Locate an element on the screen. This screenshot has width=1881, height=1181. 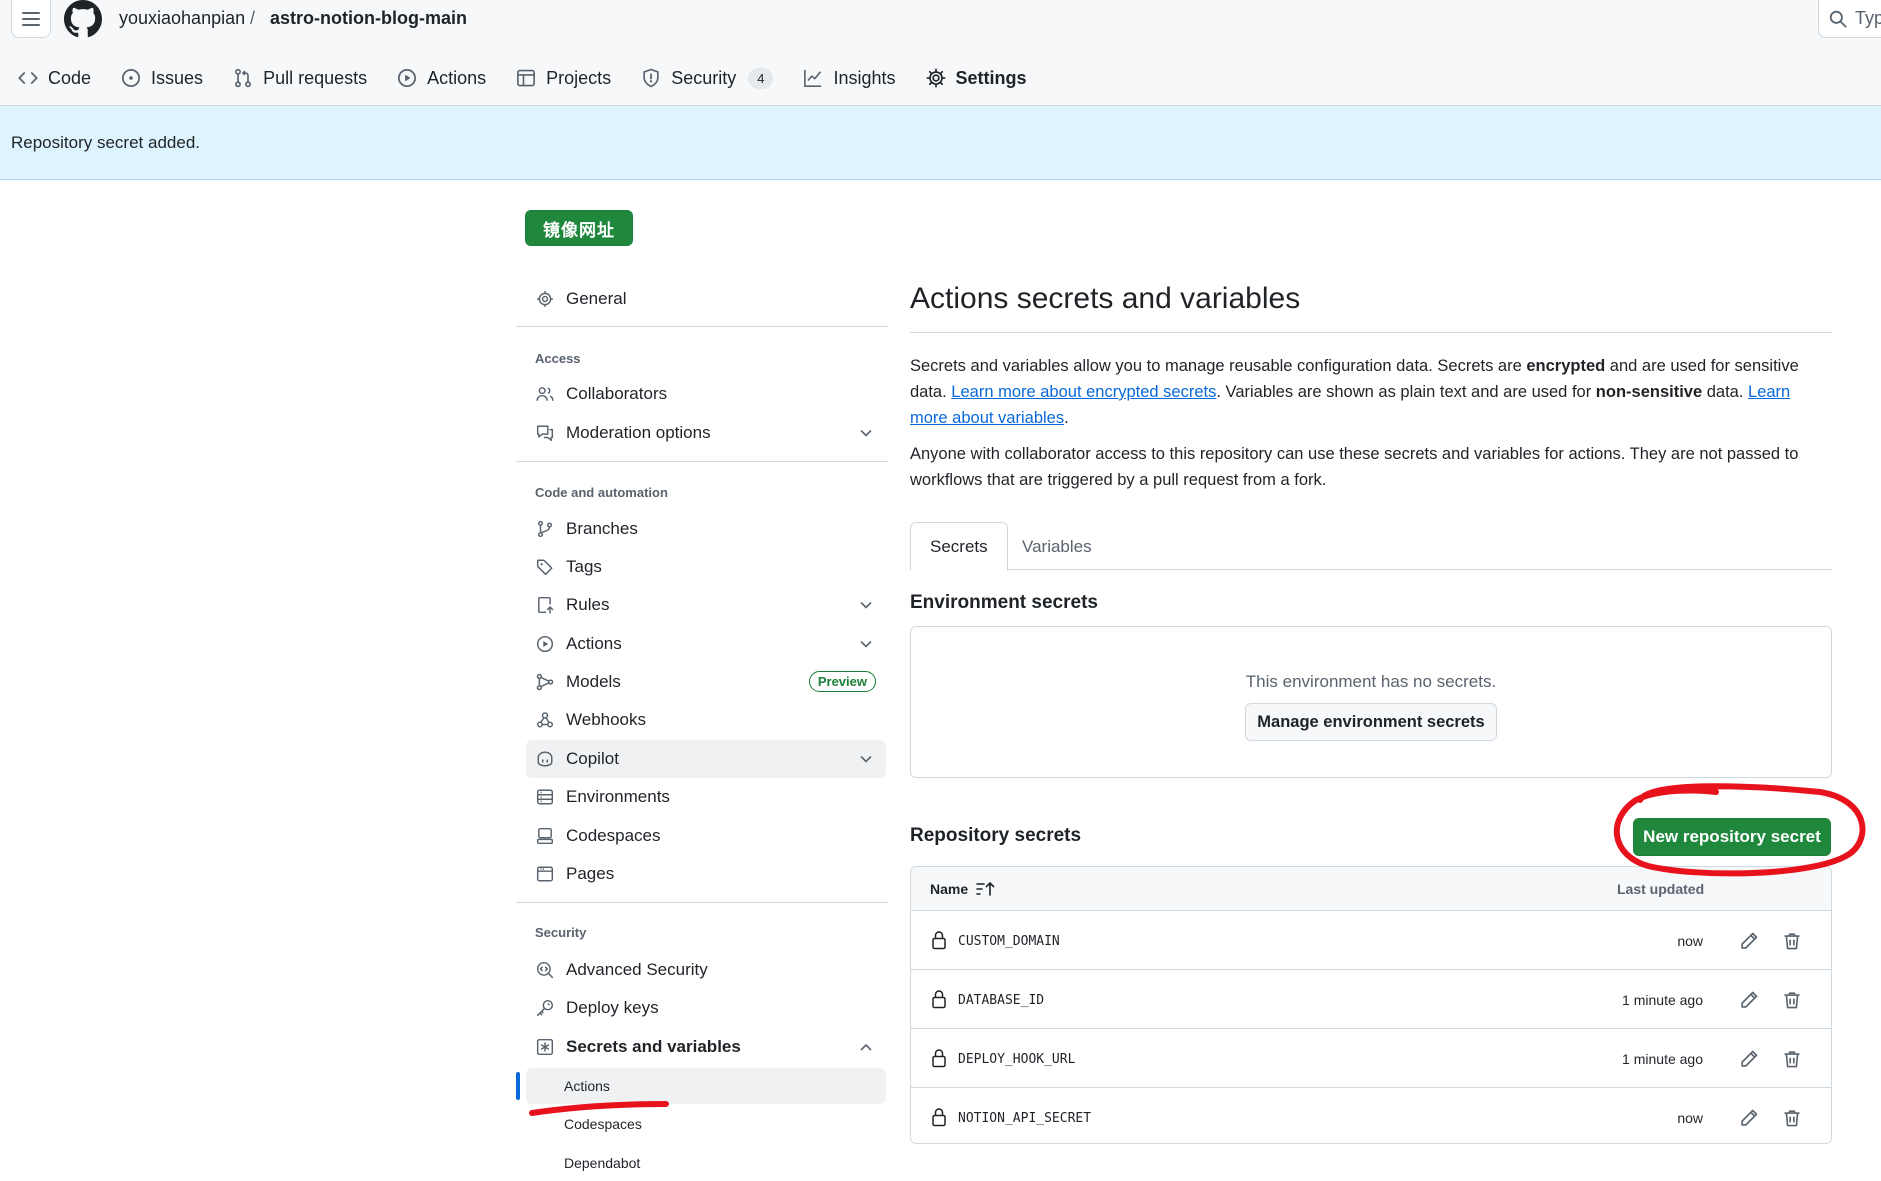
sort-by-name: Name is located at coordinates (963, 889).